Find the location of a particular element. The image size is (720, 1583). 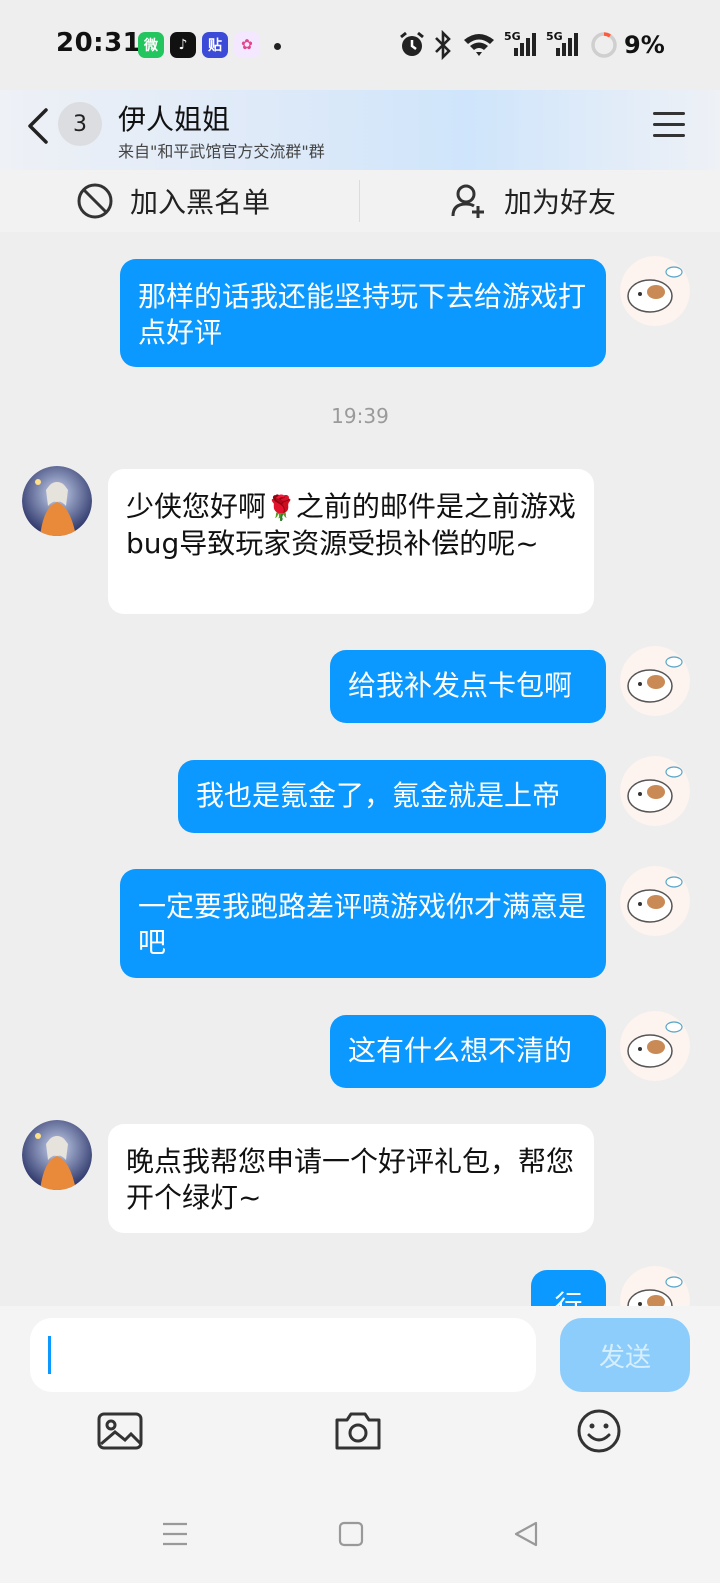

action-divider is located at coordinates (359, 201).